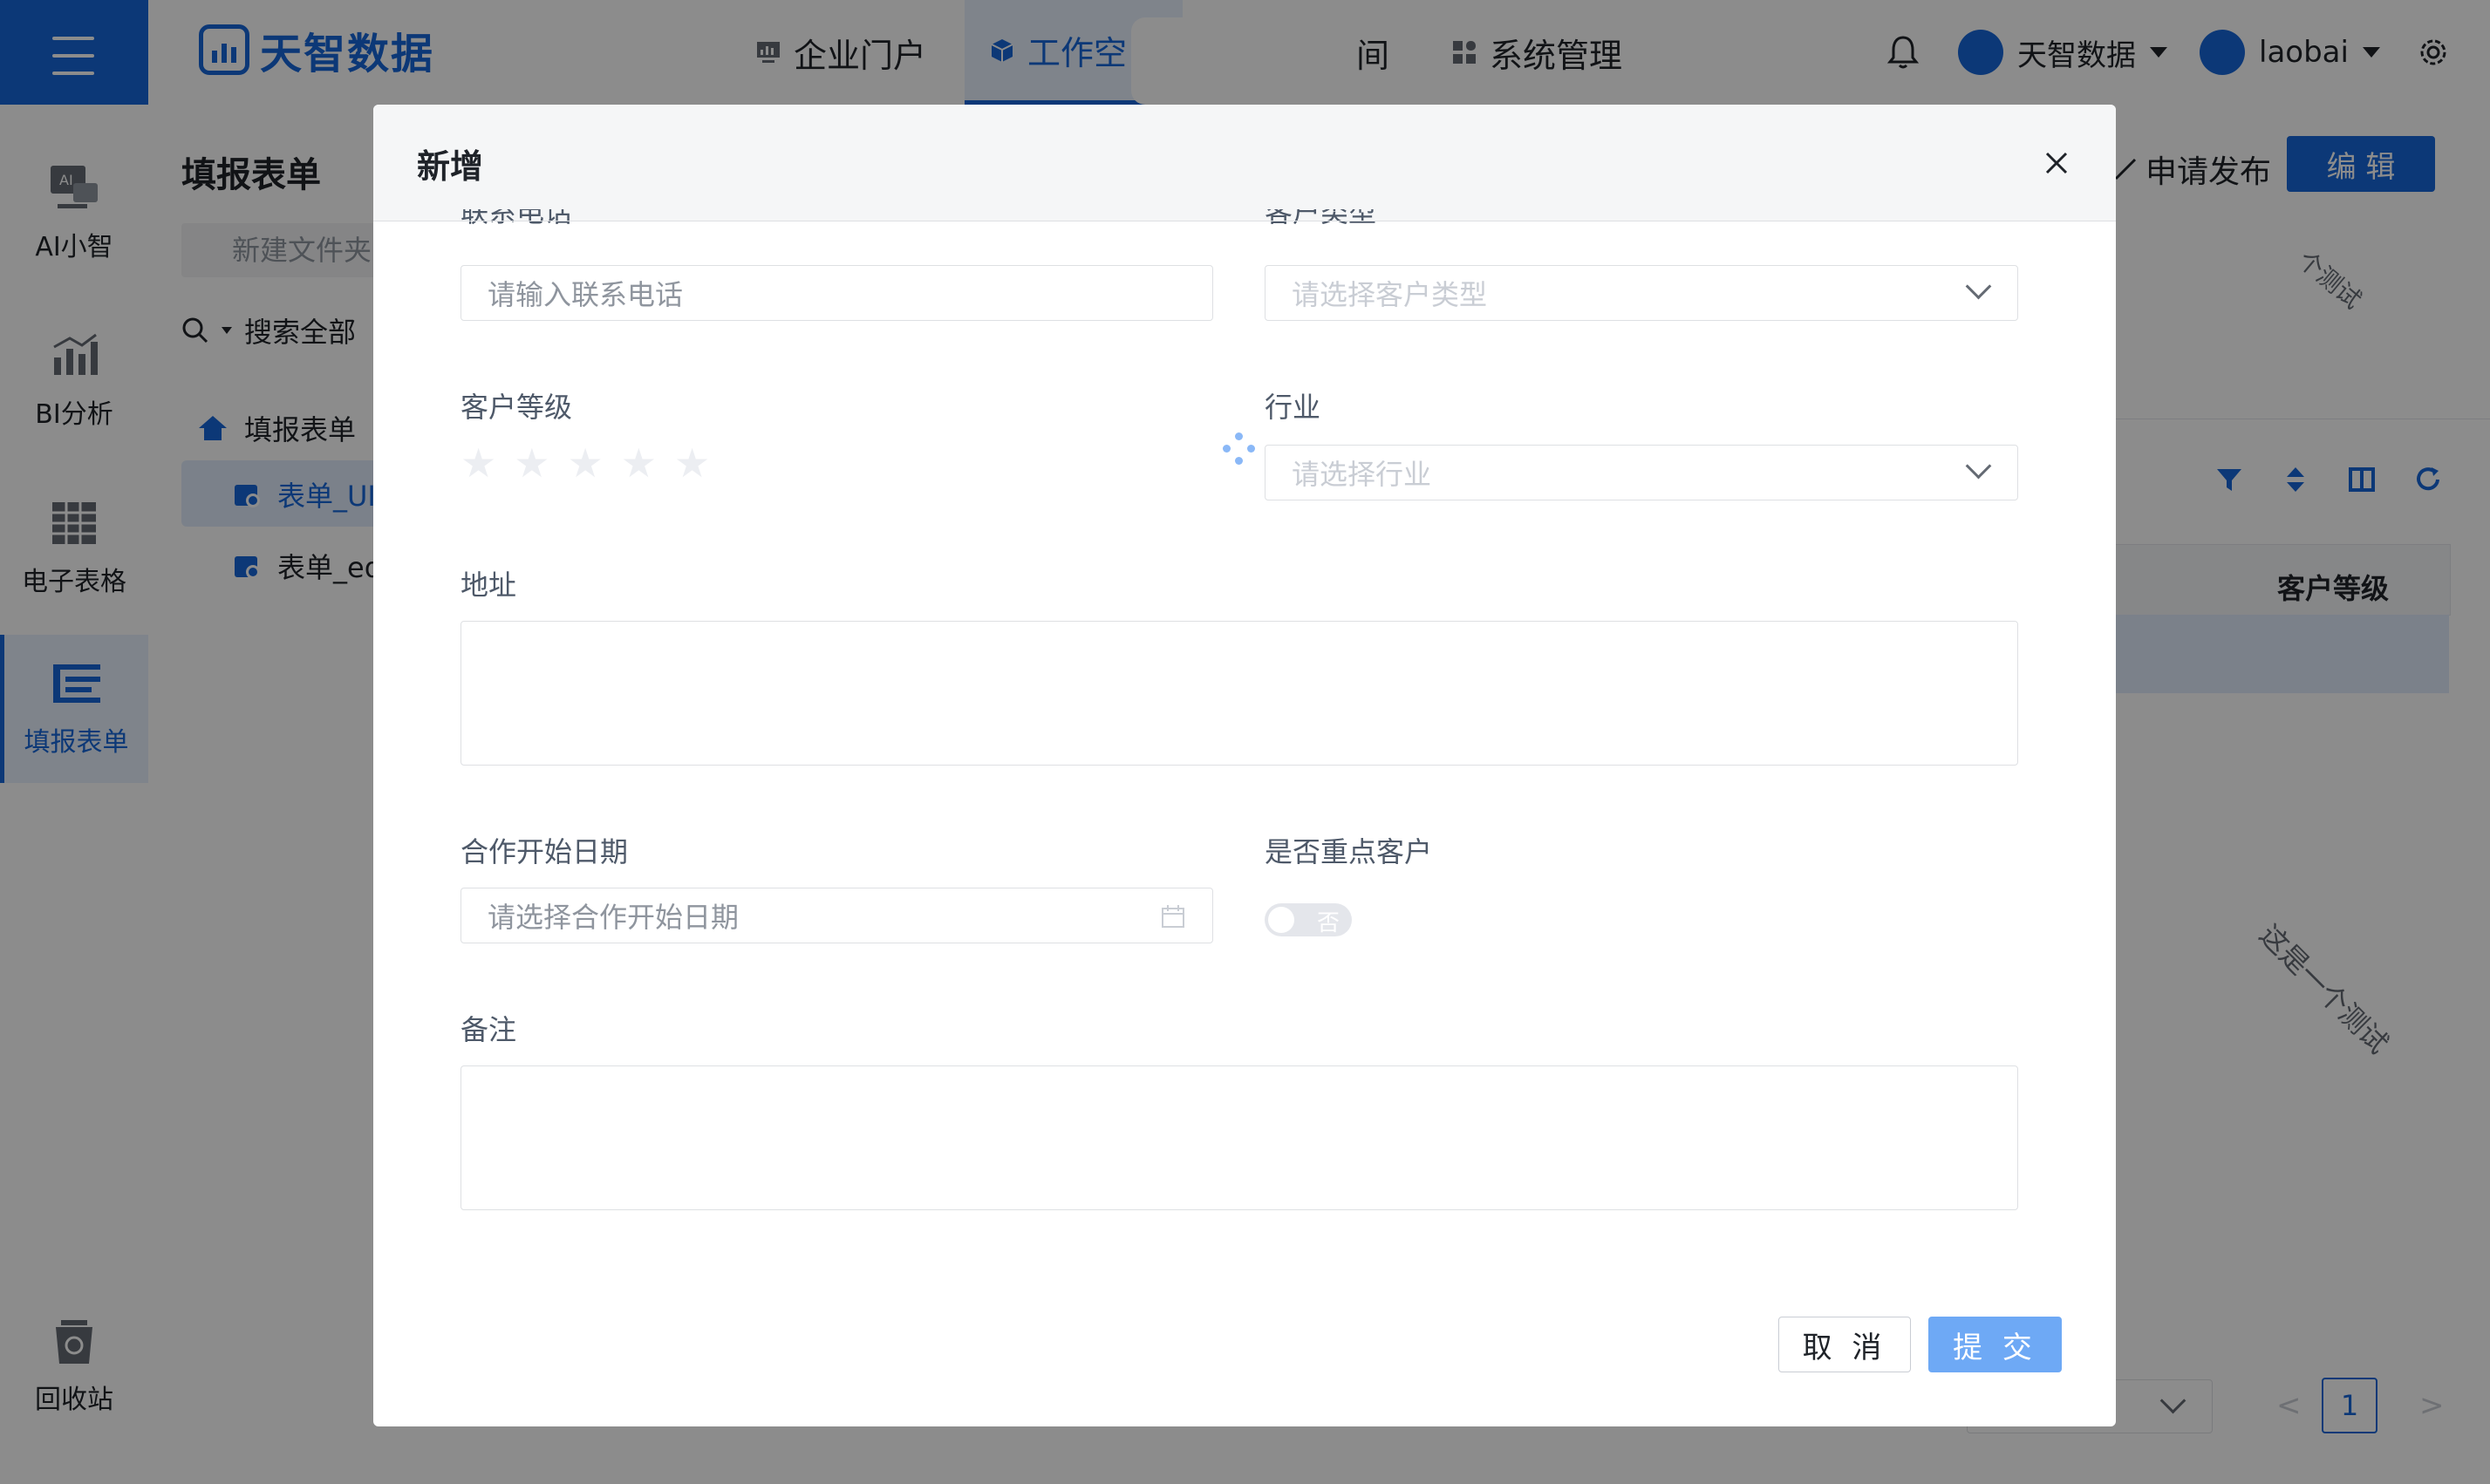  What do you see at coordinates (1362, 474) in the screenshot?
I see `industry-placeholder: 请选择行业` at bounding box center [1362, 474].